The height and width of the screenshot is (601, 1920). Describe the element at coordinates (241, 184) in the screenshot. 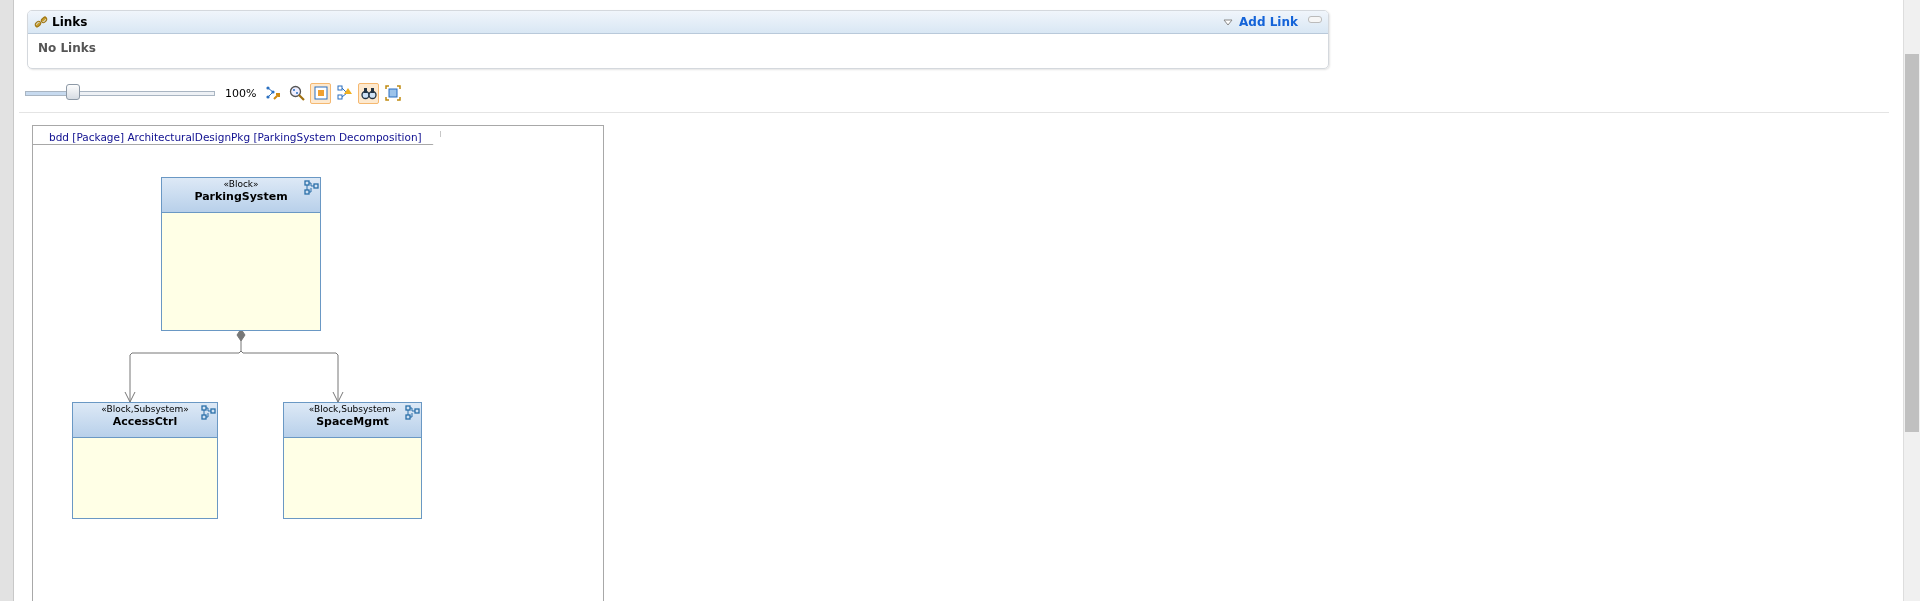

I see `block-stereotype: «Block»` at that location.